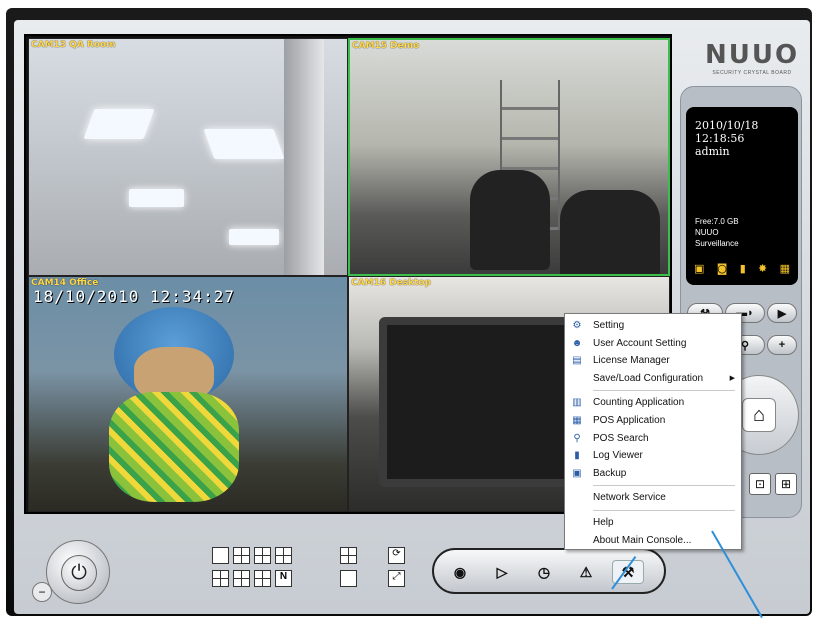 The height and width of the screenshot is (620, 816). What do you see at coordinates (386, 46) in the screenshot?
I see `camera-label: CAM15 Demo` at bounding box center [386, 46].